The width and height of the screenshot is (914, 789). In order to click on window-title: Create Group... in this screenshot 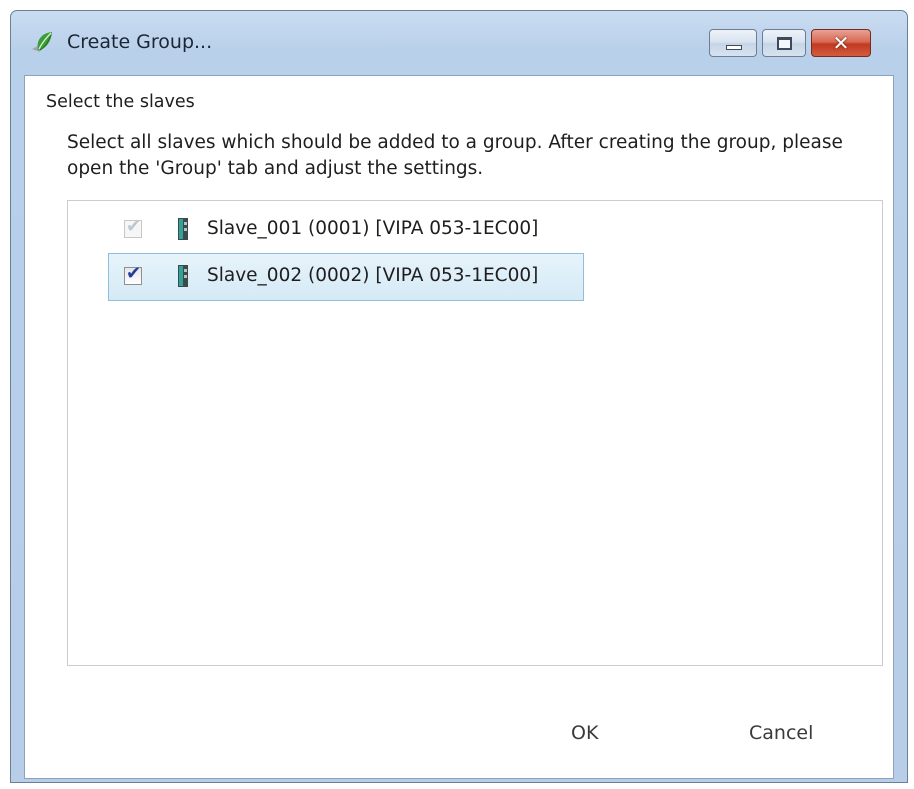, I will do `click(140, 42)`.